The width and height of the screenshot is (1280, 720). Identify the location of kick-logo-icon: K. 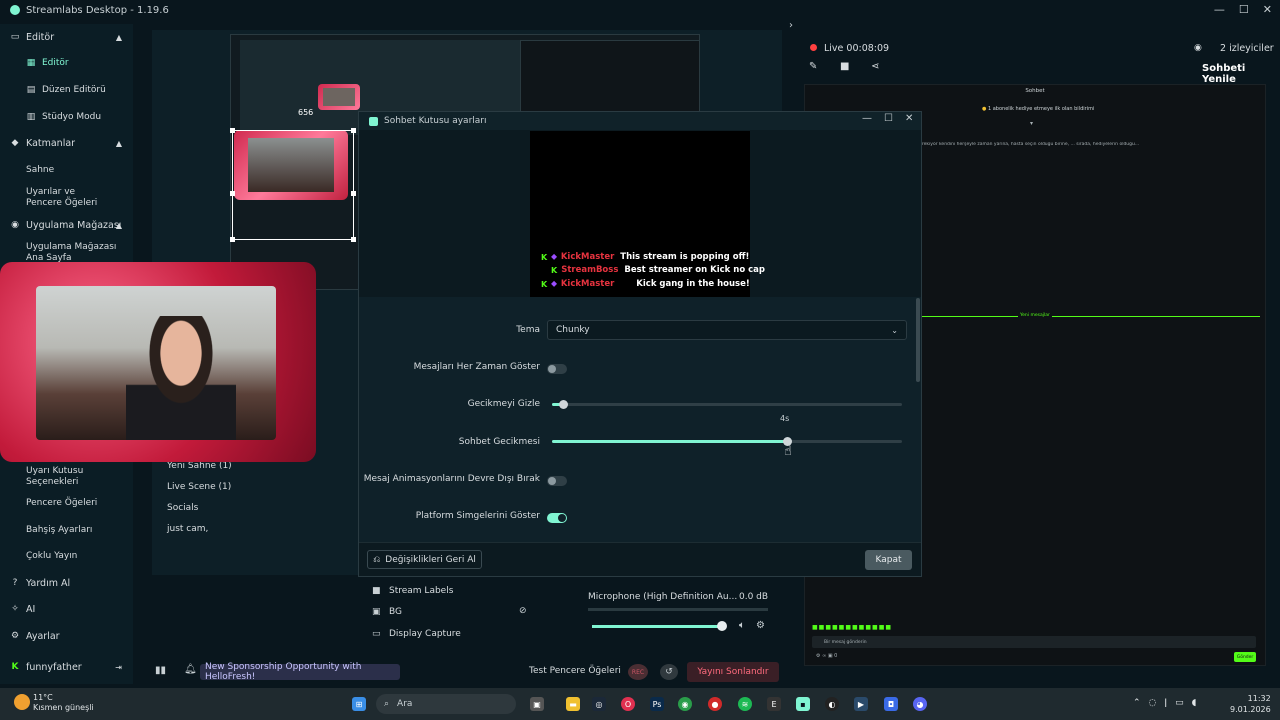
(15, 667).